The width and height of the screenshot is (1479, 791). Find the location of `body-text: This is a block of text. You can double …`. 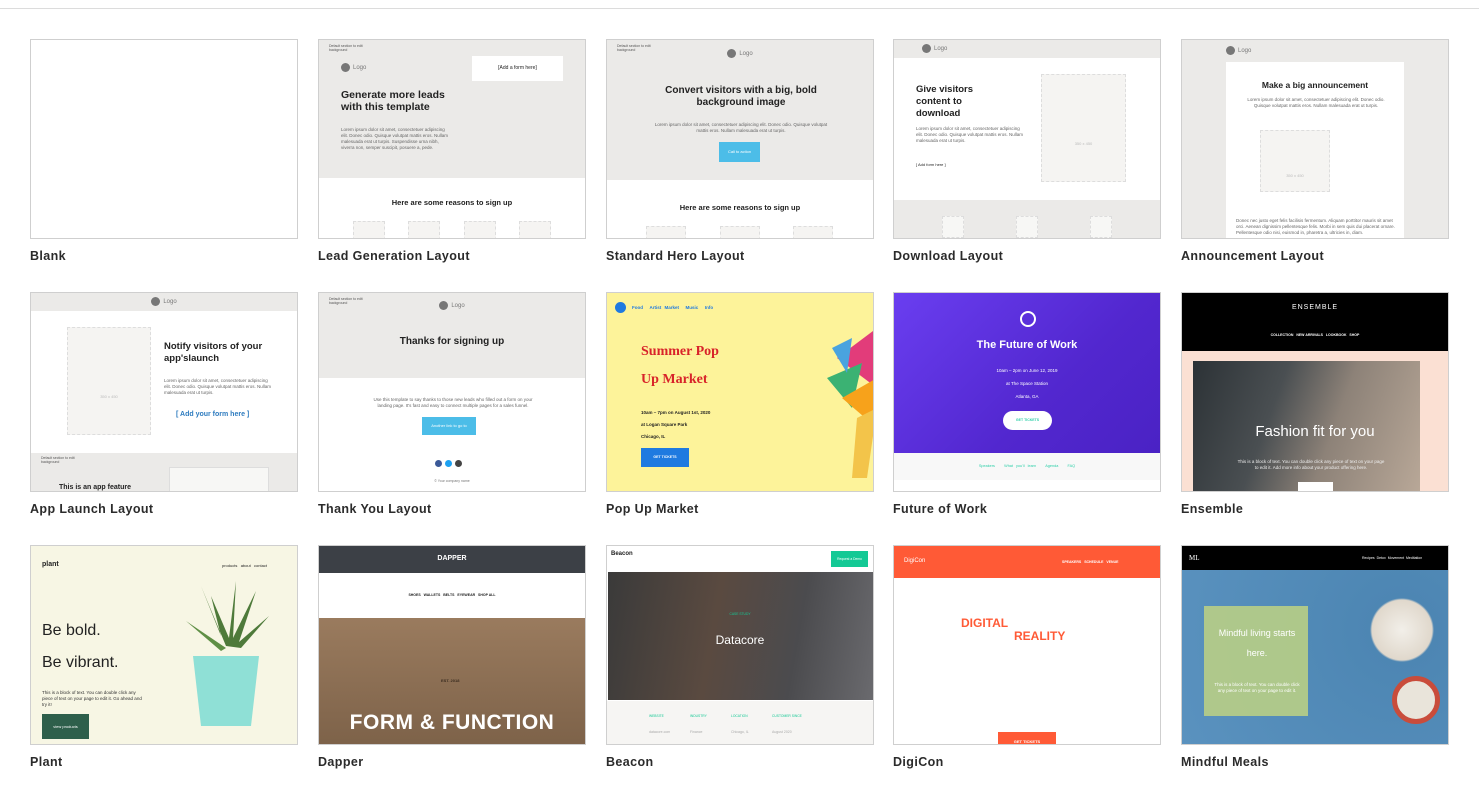

body-text: This is a block of text. You can double … is located at coordinates (92, 698).